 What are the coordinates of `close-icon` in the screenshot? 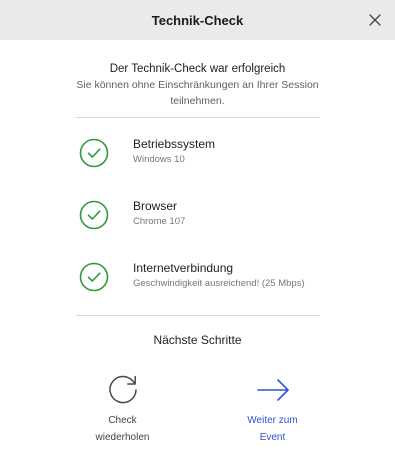 It's located at (375, 20).